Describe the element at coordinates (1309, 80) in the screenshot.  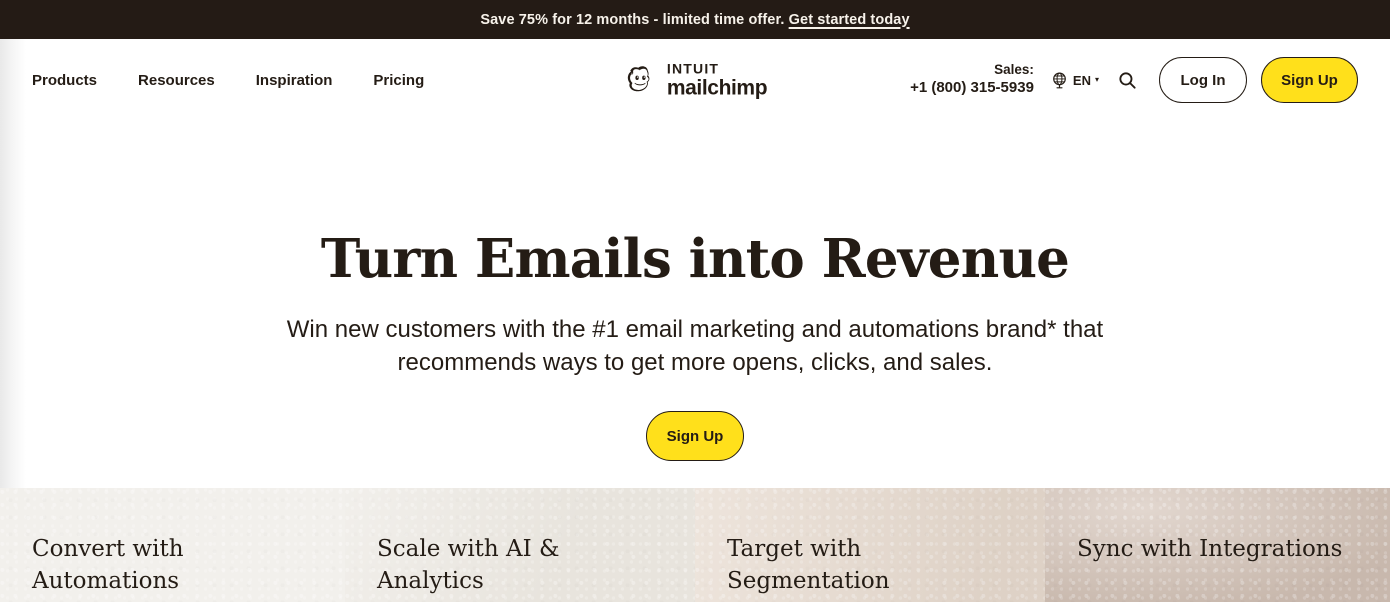
I see `signup-button-header: Sign Up` at that location.